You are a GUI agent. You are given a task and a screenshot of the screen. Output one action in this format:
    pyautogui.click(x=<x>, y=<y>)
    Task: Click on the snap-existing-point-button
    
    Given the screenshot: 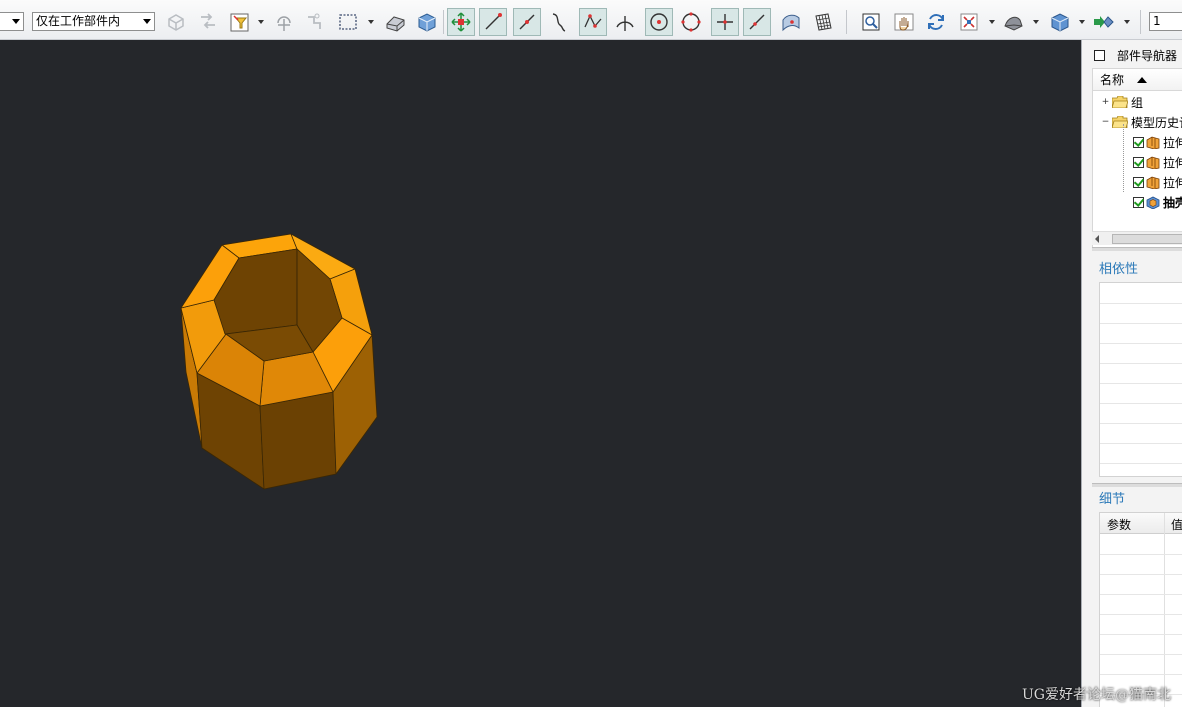 What is the action you would take?
    pyautogui.click(x=725, y=22)
    